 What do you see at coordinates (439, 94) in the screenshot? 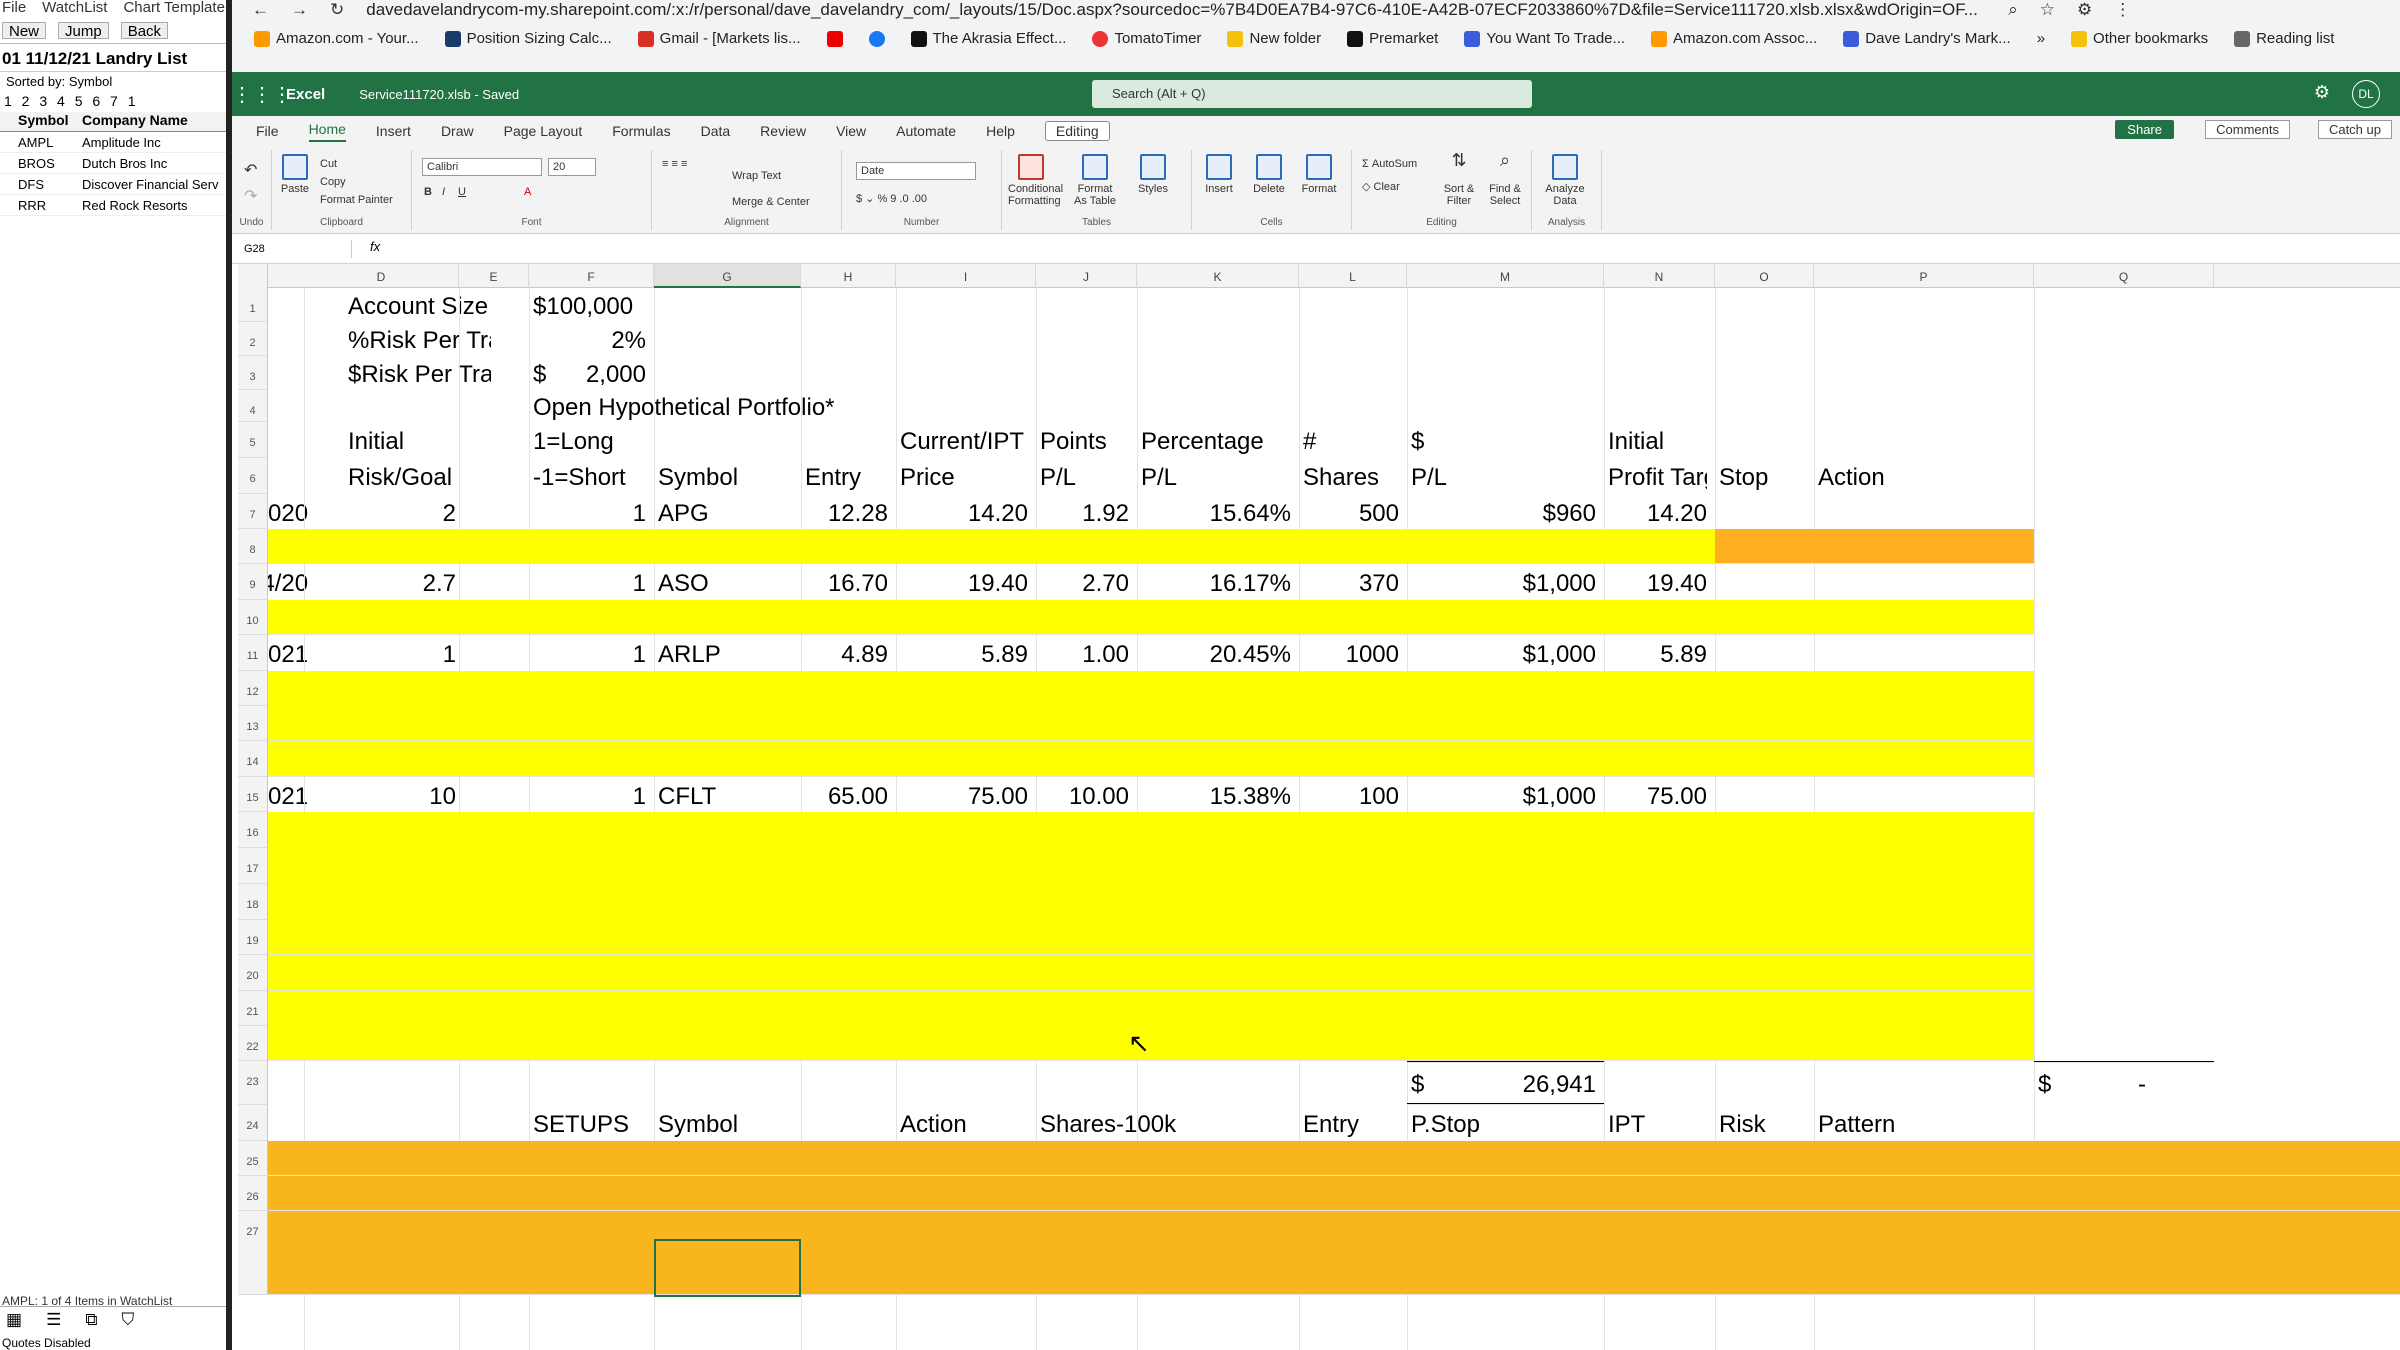
I see `document-title: Service111720.xlsb - Saved` at bounding box center [439, 94].